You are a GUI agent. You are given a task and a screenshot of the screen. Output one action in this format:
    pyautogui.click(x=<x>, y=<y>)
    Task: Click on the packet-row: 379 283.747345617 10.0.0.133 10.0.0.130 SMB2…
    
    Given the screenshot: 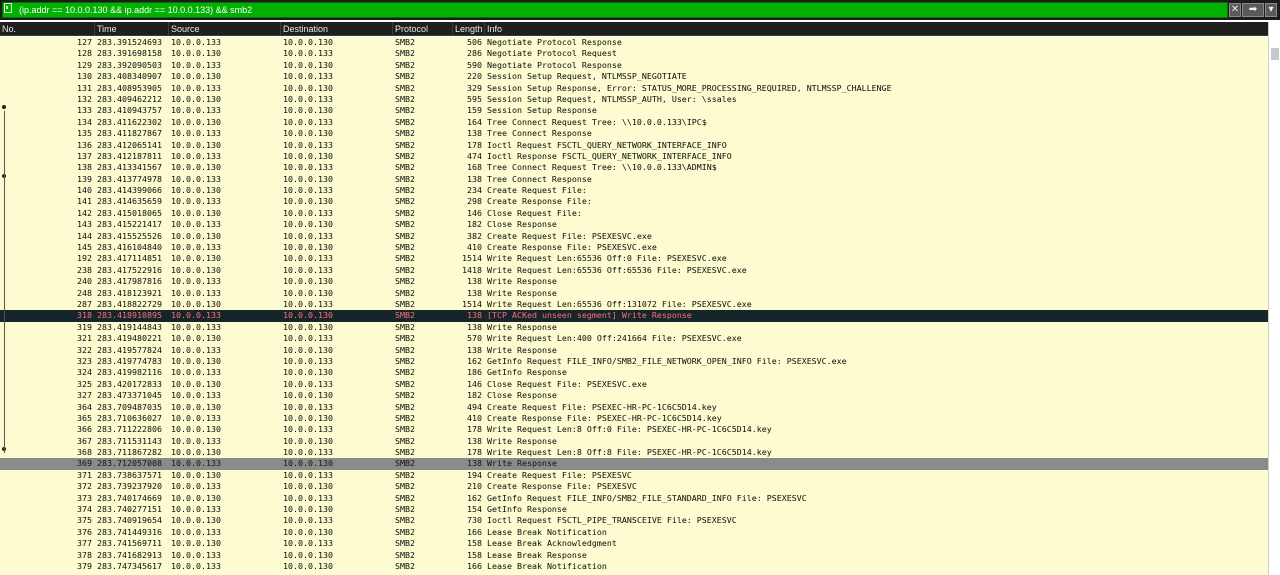 What is the action you would take?
    pyautogui.click(x=634, y=566)
    